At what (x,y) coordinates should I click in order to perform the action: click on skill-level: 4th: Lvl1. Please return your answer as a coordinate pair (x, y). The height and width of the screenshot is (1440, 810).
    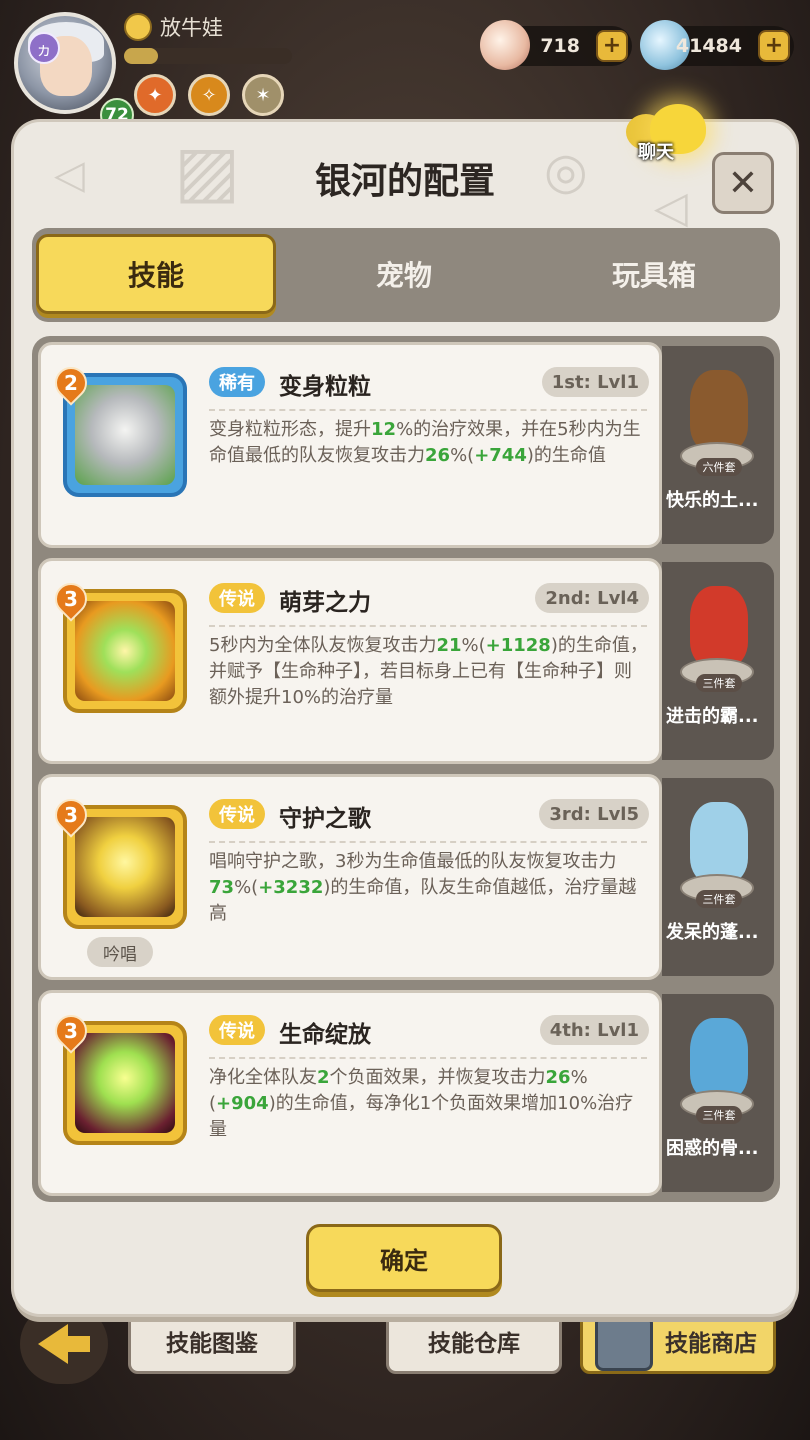
    Looking at the image, I should click on (594, 1030).